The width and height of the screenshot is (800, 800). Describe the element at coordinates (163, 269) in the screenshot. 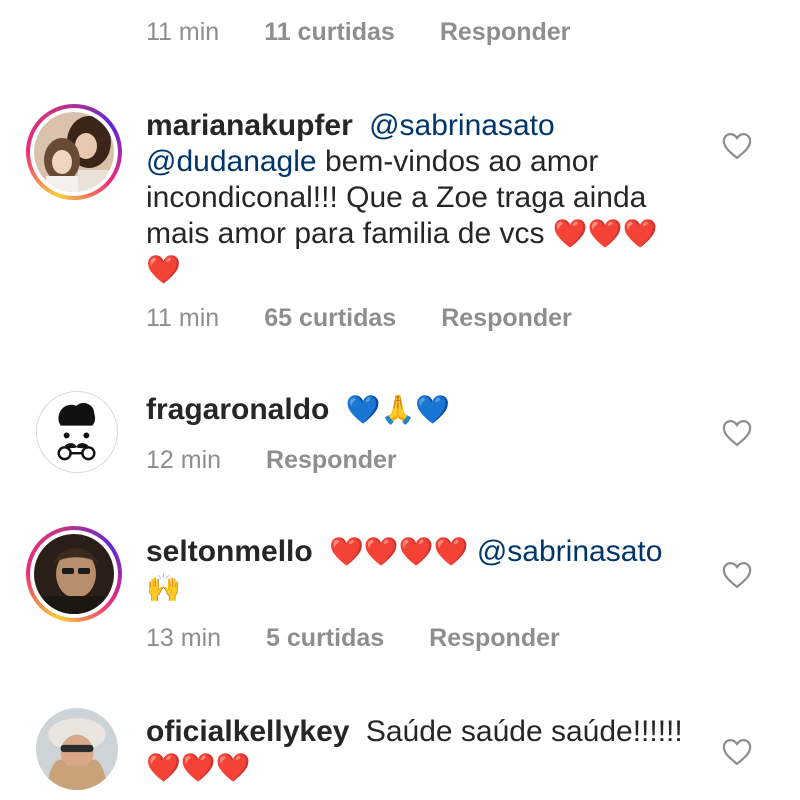

I see `emoji-heart: ❤️` at that location.